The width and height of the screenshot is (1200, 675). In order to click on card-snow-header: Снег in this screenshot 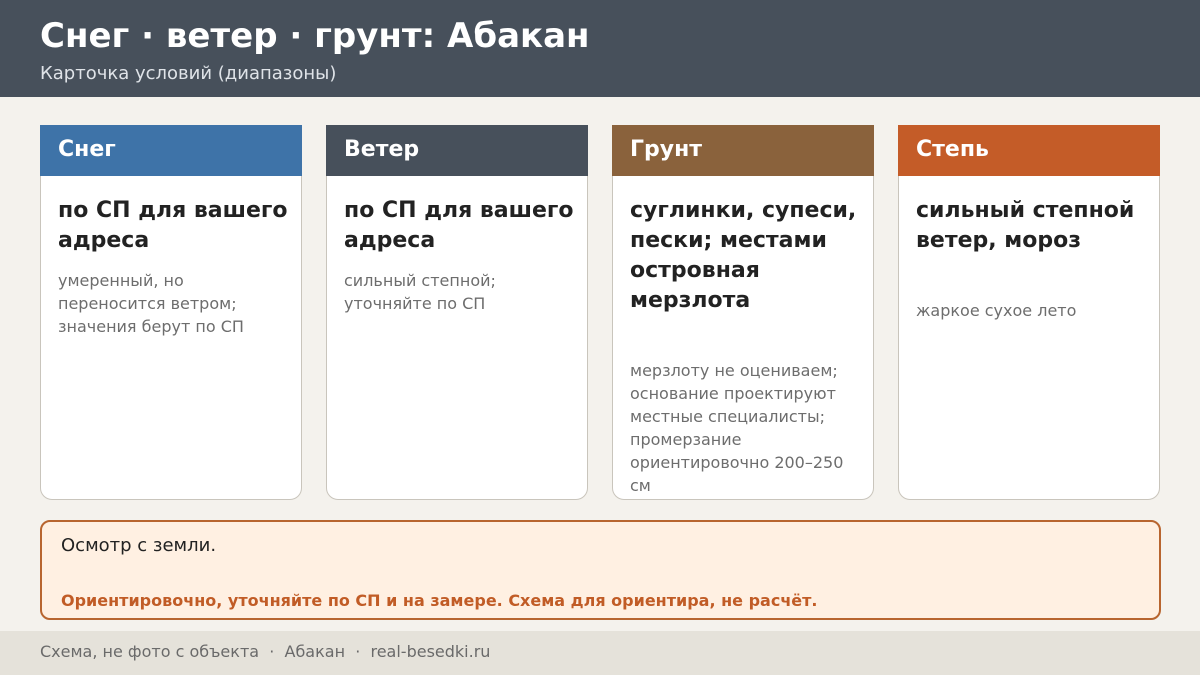, I will do `click(171, 150)`.